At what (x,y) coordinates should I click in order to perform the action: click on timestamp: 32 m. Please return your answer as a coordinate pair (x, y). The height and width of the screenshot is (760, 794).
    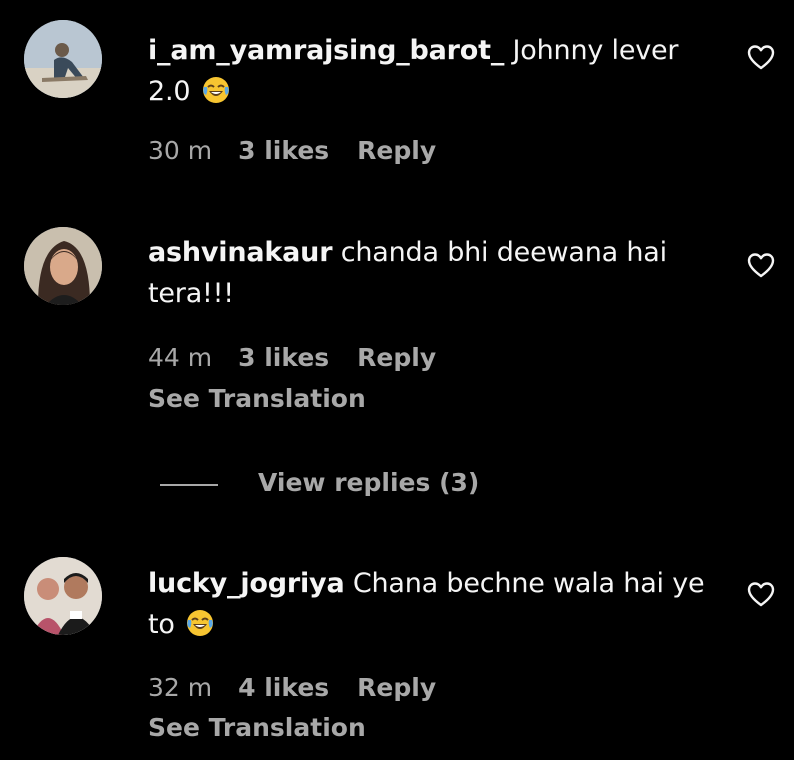
    Looking at the image, I should click on (180, 687).